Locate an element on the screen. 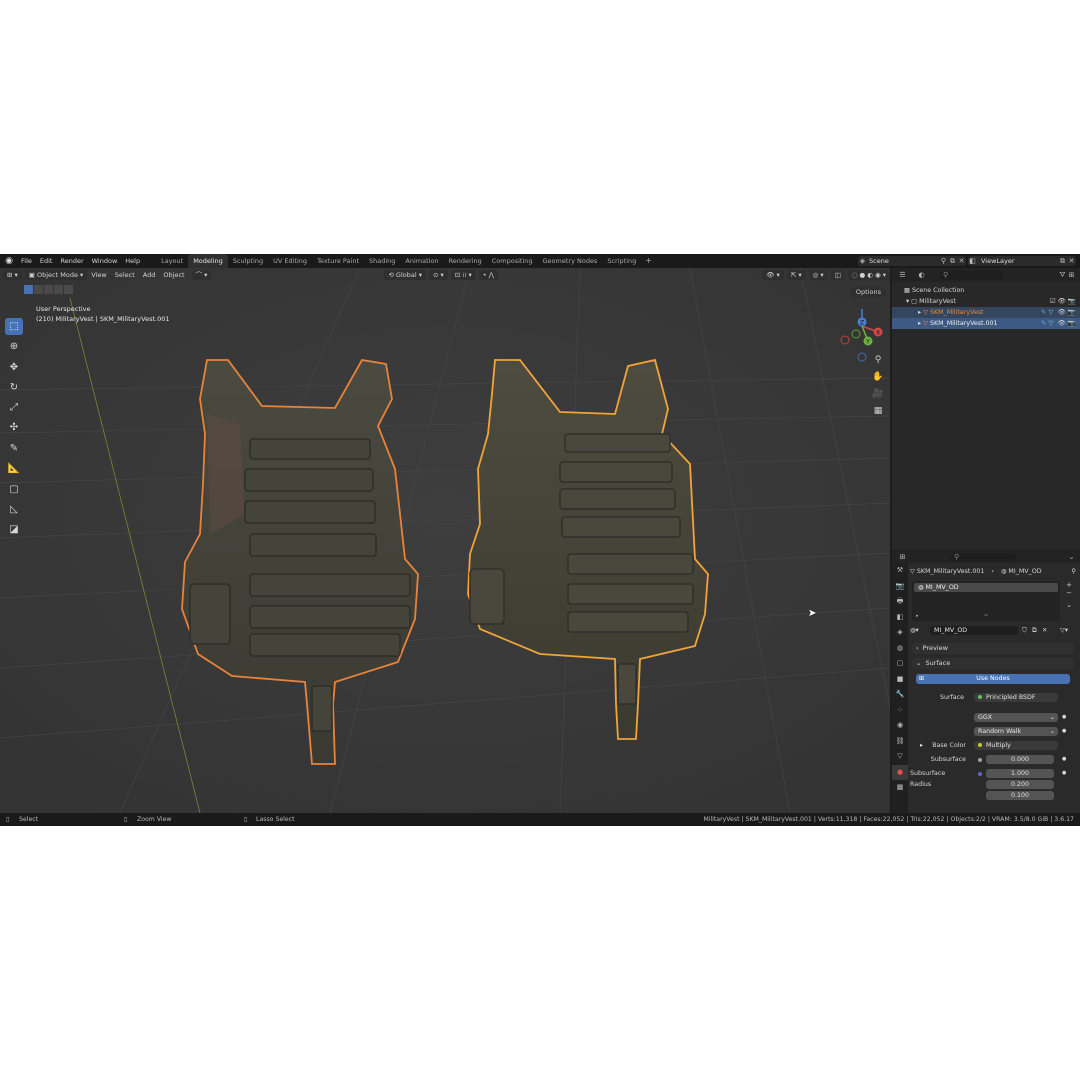 The height and width of the screenshot is (1080, 1080). tab-sculpting: Sculpting is located at coordinates (248, 261).